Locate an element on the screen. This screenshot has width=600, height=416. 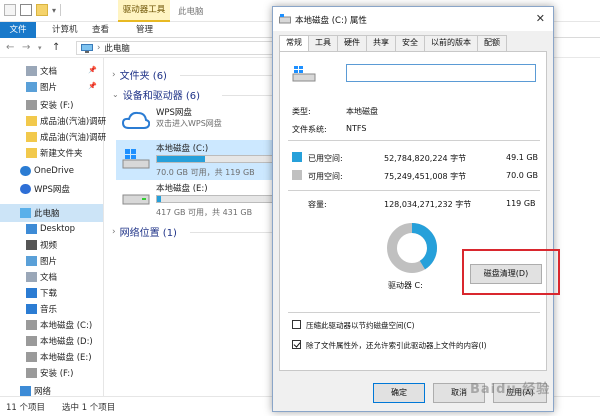
video-icon is located at coordinates (31, 245).